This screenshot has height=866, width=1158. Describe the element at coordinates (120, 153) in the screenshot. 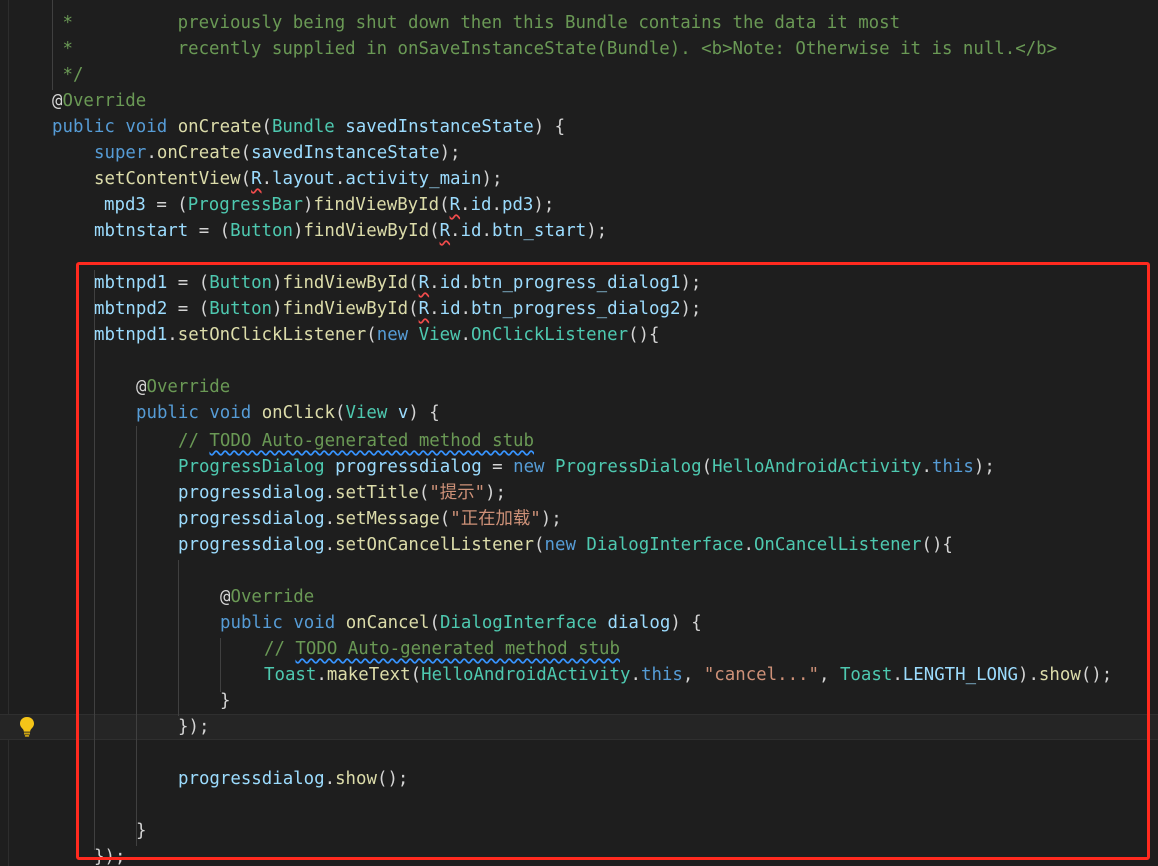

I see `code-token: super` at that location.